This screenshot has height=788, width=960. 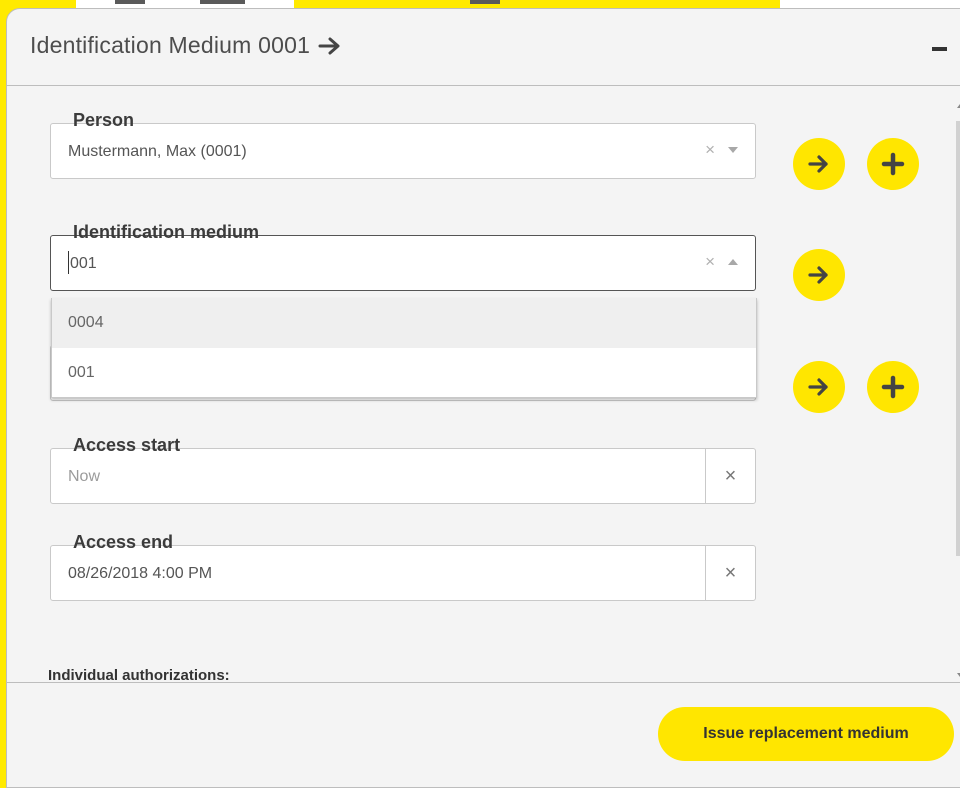 I want to click on access-end-field: Access end 08/26/2018 4:00 PM ×, so click(x=403, y=566).